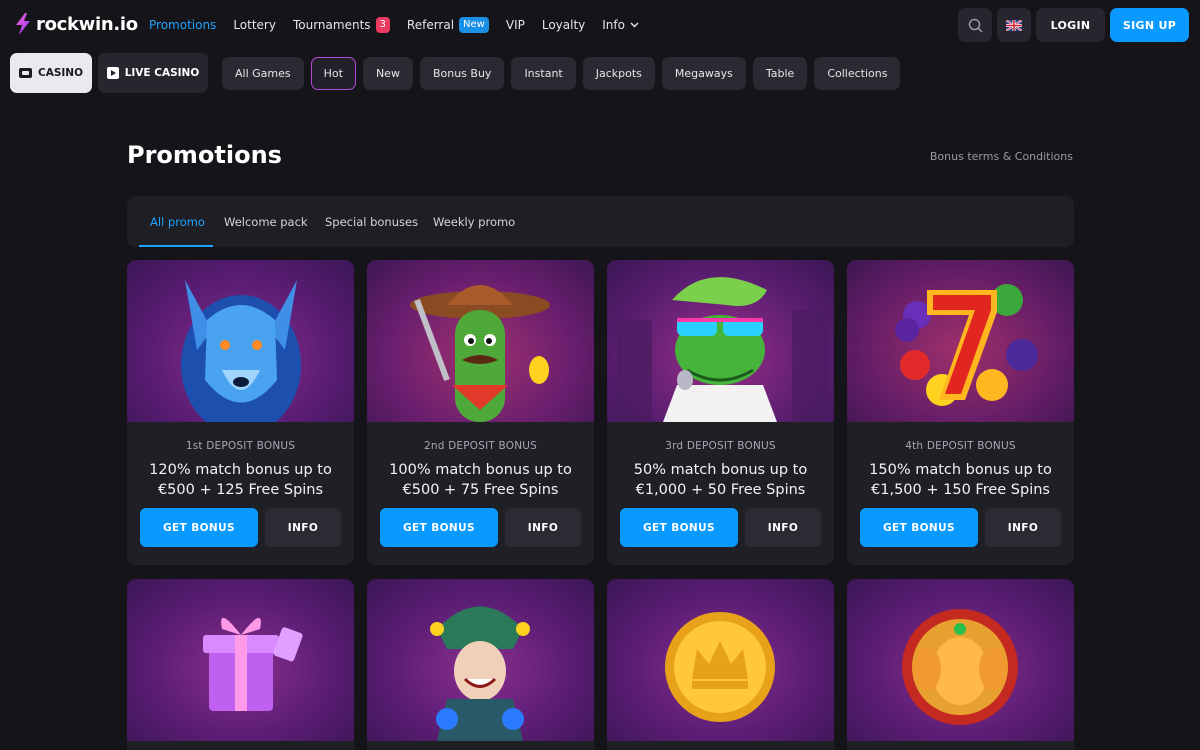  I want to click on nav-tournaments: Tournaments 3, so click(341, 25).